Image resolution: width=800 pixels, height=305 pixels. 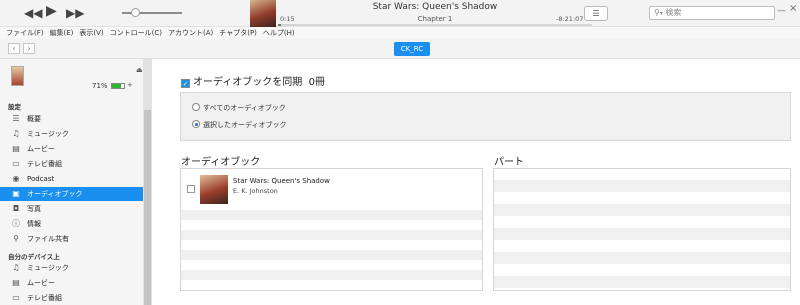 I want to click on search-dropdown-icon: ▾, so click(x=661, y=13).